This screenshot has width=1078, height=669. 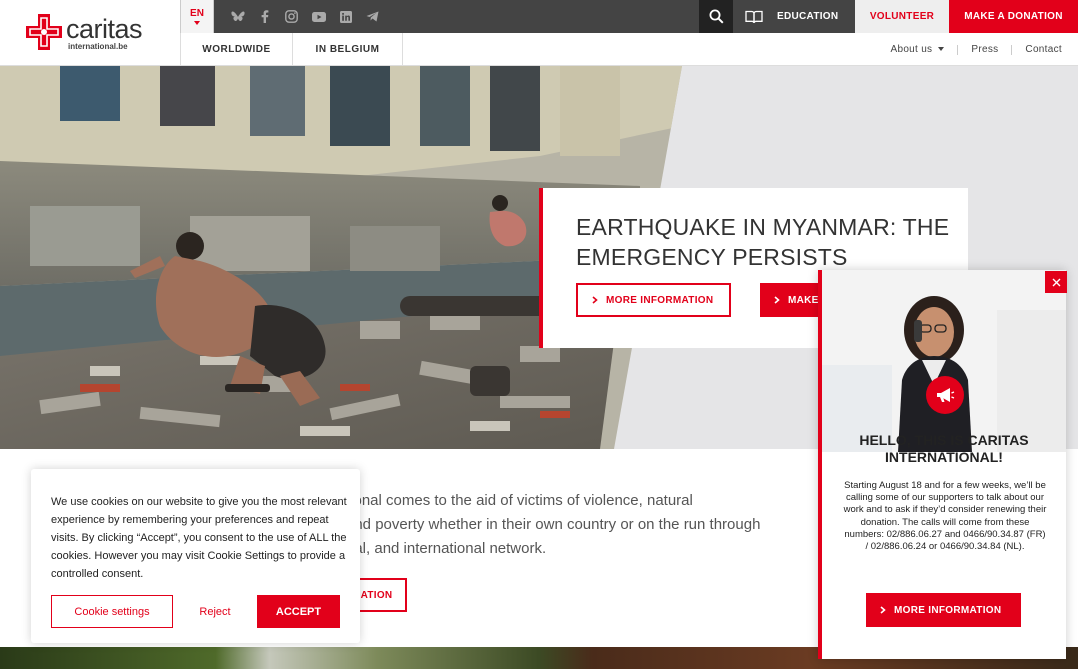 I want to click on telegram-icon, so click(x=372, y=16).